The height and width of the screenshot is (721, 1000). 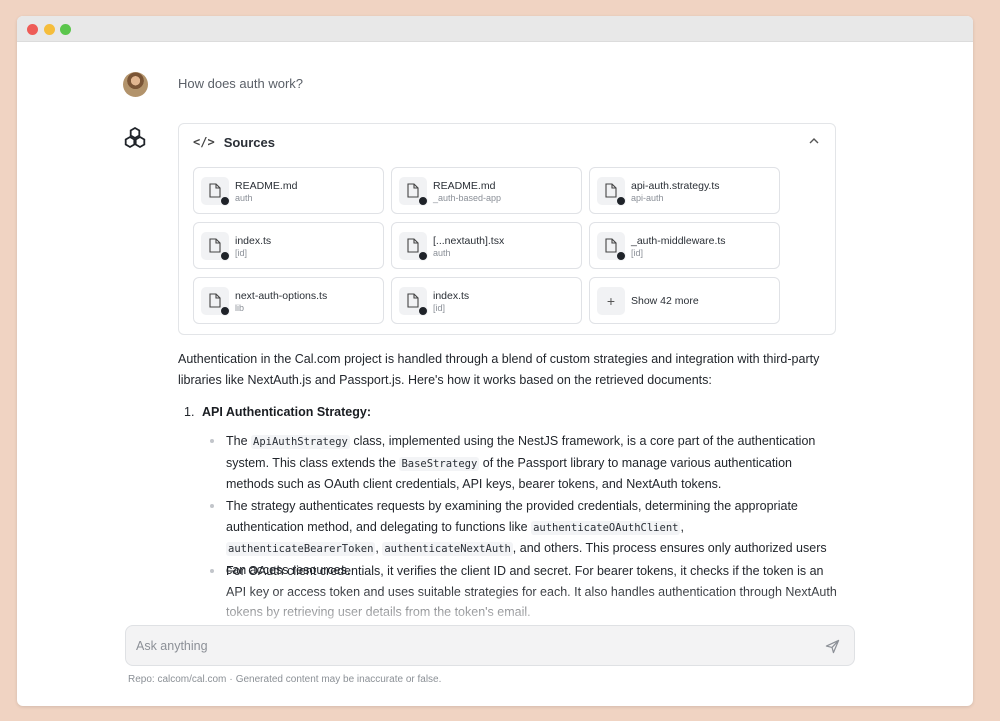 What do you see at coordinates (647, 198) in the screenshot?
I see `source-path: api-auth` at bounding box center [647, 198].